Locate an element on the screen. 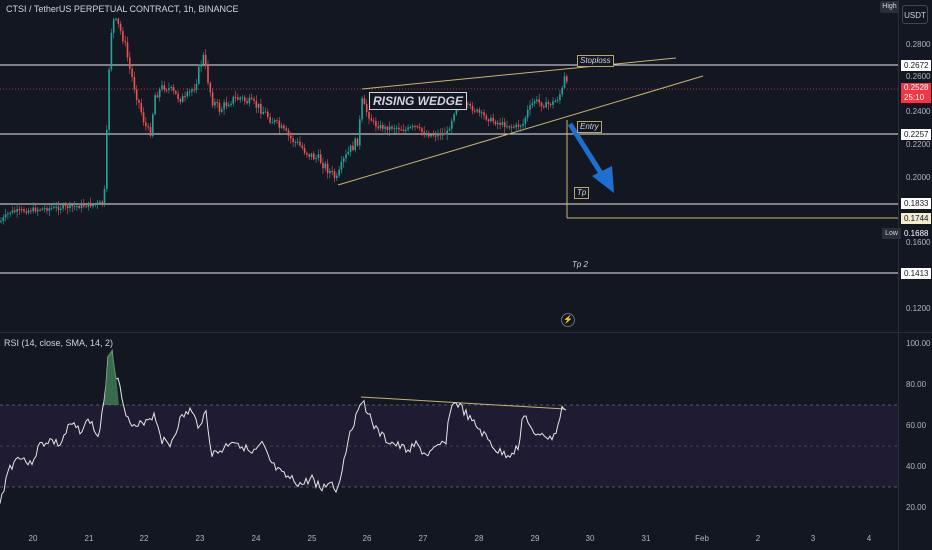  low-price-label: 0.1688 is located at coordinates (916, 233).